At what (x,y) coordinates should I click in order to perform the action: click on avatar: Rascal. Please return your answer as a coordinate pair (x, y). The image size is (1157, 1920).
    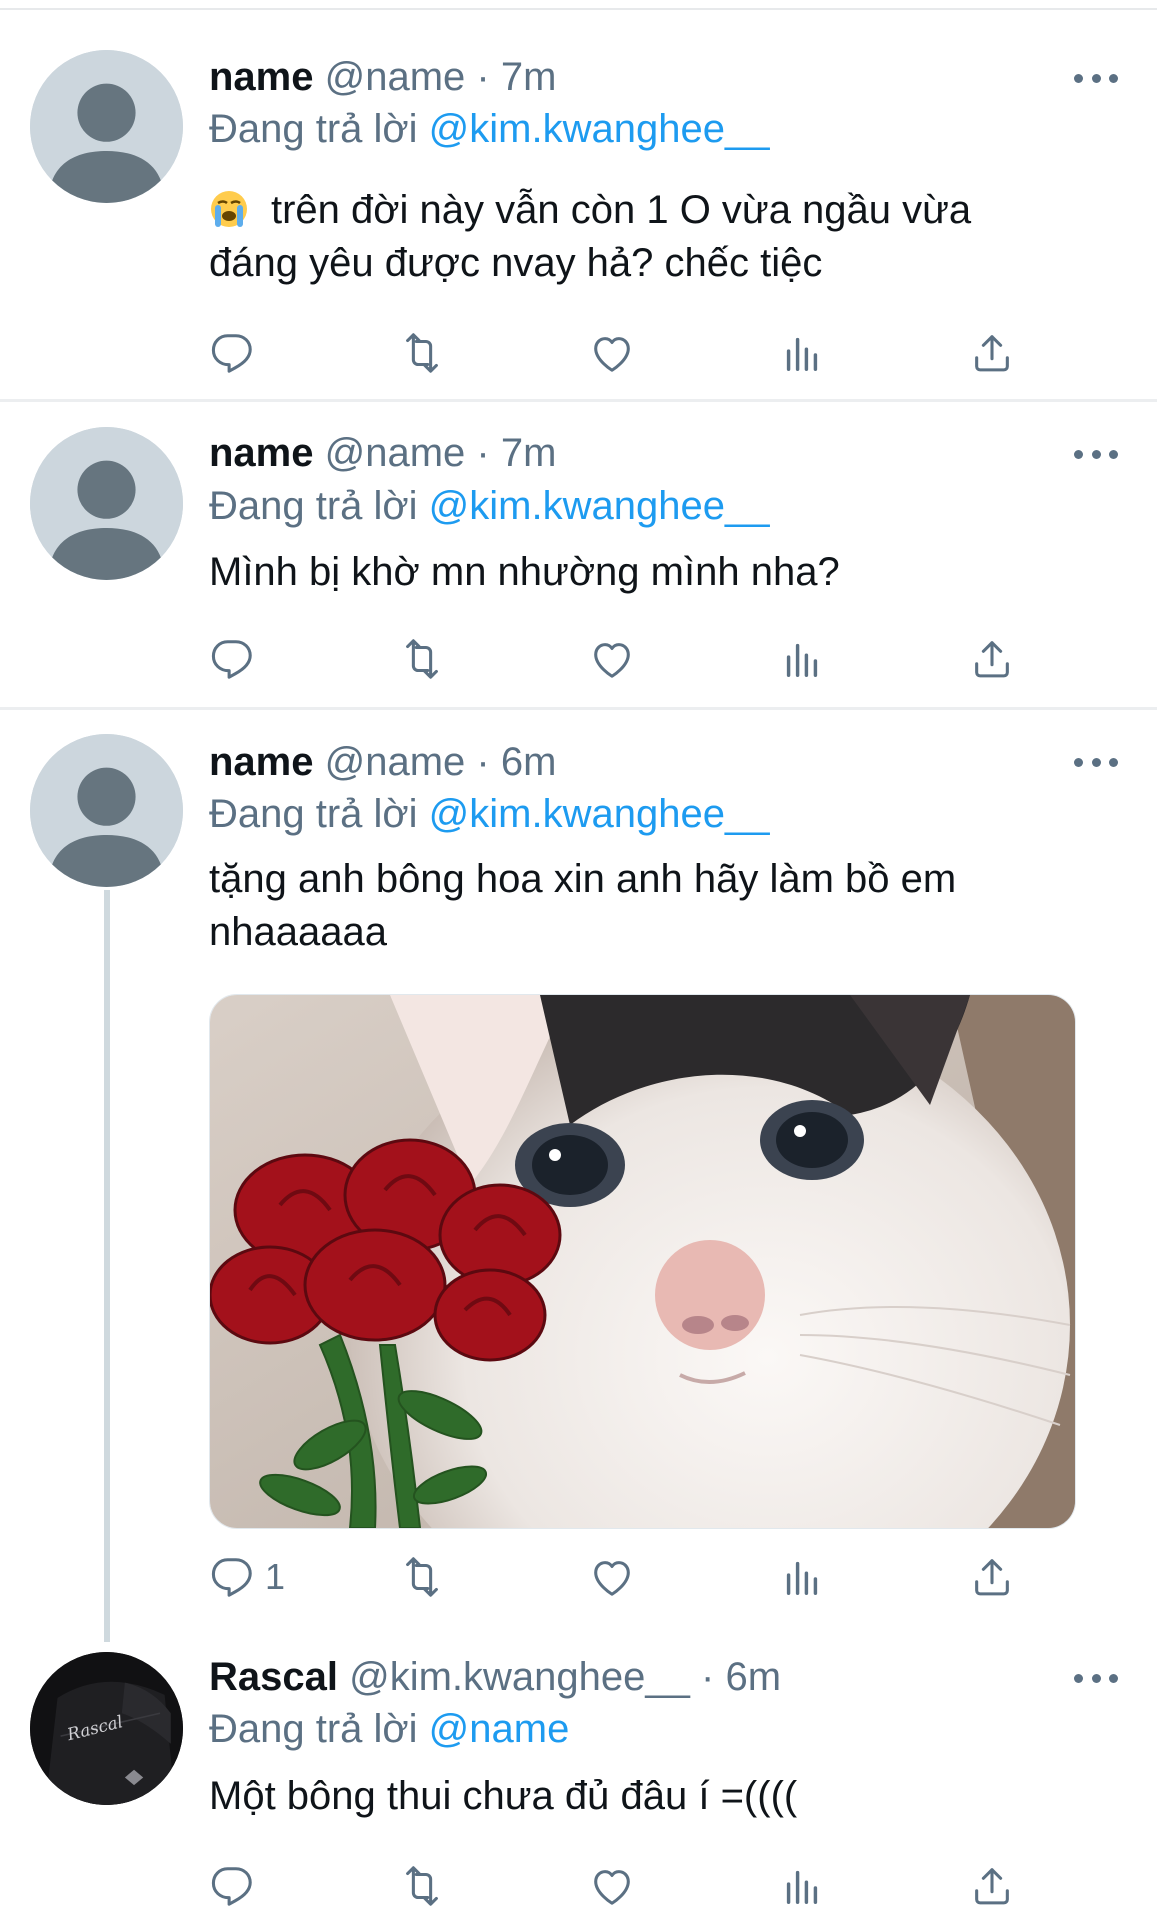
    Looking at the image, I should click on (106, 1728).